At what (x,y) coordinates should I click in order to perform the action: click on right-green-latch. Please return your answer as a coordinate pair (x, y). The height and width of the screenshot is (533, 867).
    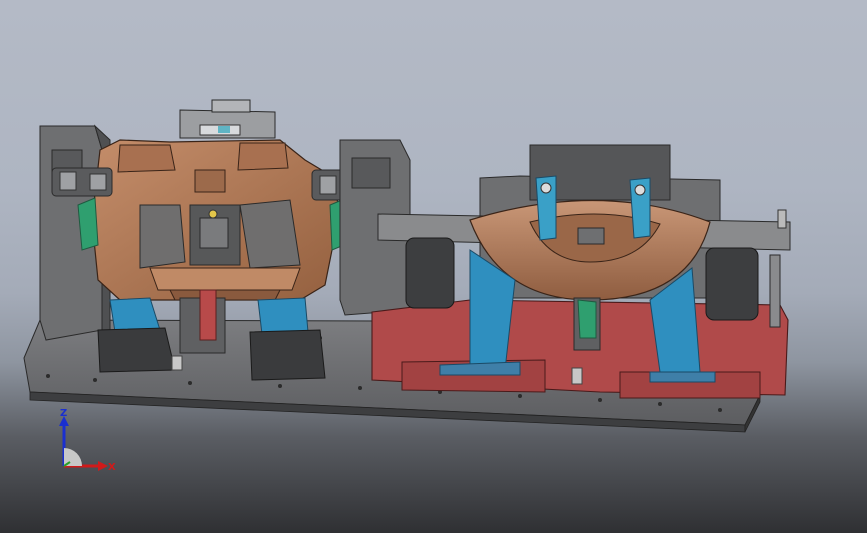
    Looking at the image, I should click on (587, 324).